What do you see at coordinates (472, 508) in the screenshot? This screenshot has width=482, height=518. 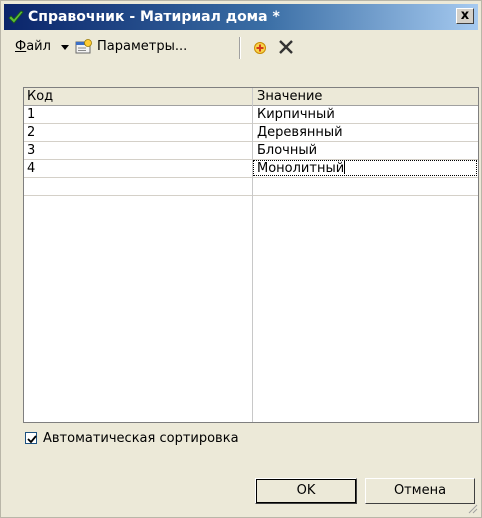 I see `resize-grip-icon` at bounding box center [472, 508].